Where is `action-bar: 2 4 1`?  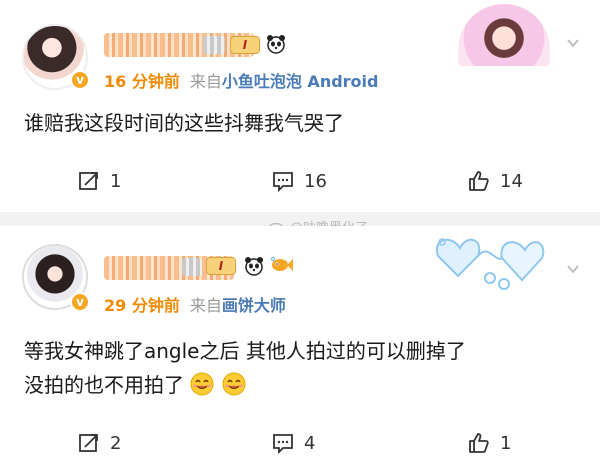 action-bar: 2 4 1 is located at coordinates (300, 447).